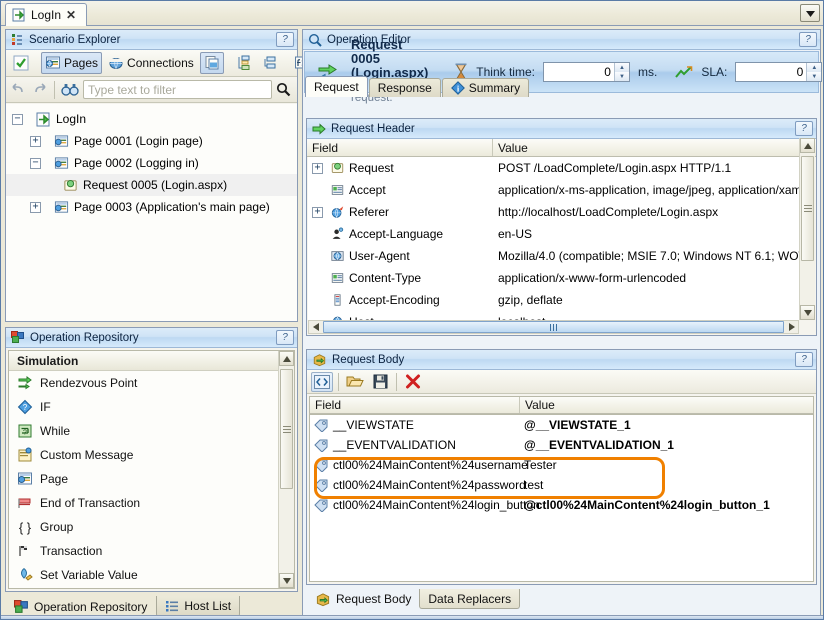  What do you see at coordinates (151, 527) in the screenshot?
I see `operation-item-group: { } Group` at bounding box center [151, 527].